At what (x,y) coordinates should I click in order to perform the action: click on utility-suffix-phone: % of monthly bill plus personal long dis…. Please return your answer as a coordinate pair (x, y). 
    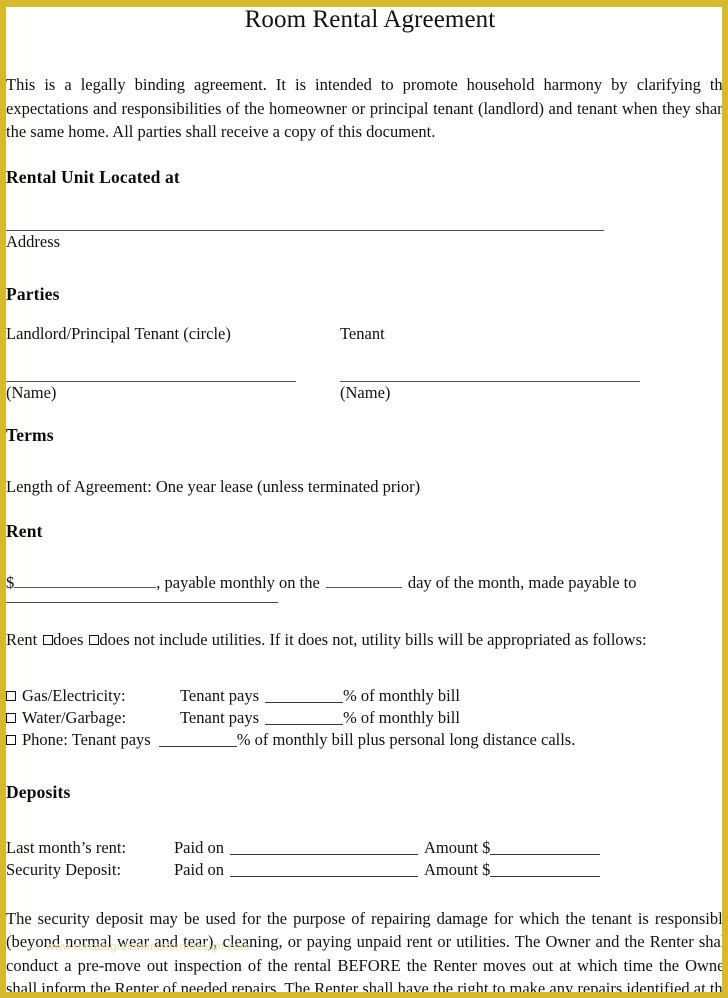
    Looking at the image, I should click on (406, 739).